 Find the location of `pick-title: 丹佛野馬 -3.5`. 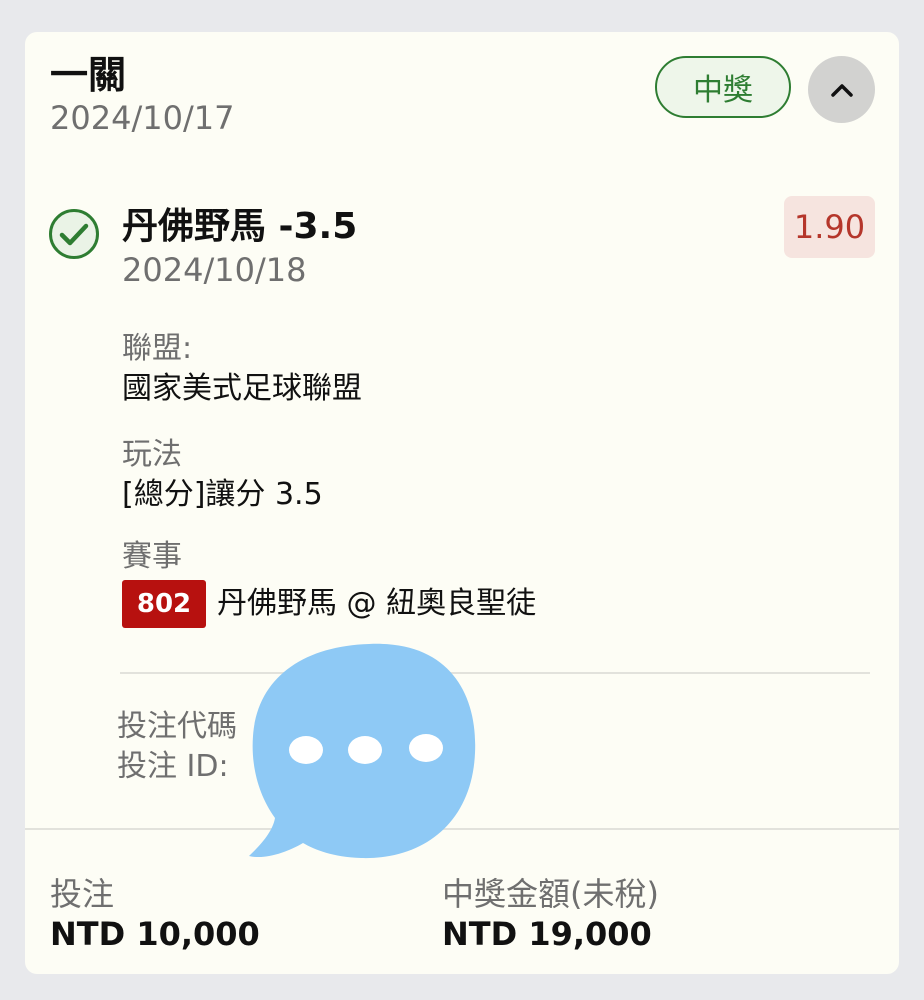

pick-title: 丹佛野馬 -3.5 is located at coordinates (240, 226).